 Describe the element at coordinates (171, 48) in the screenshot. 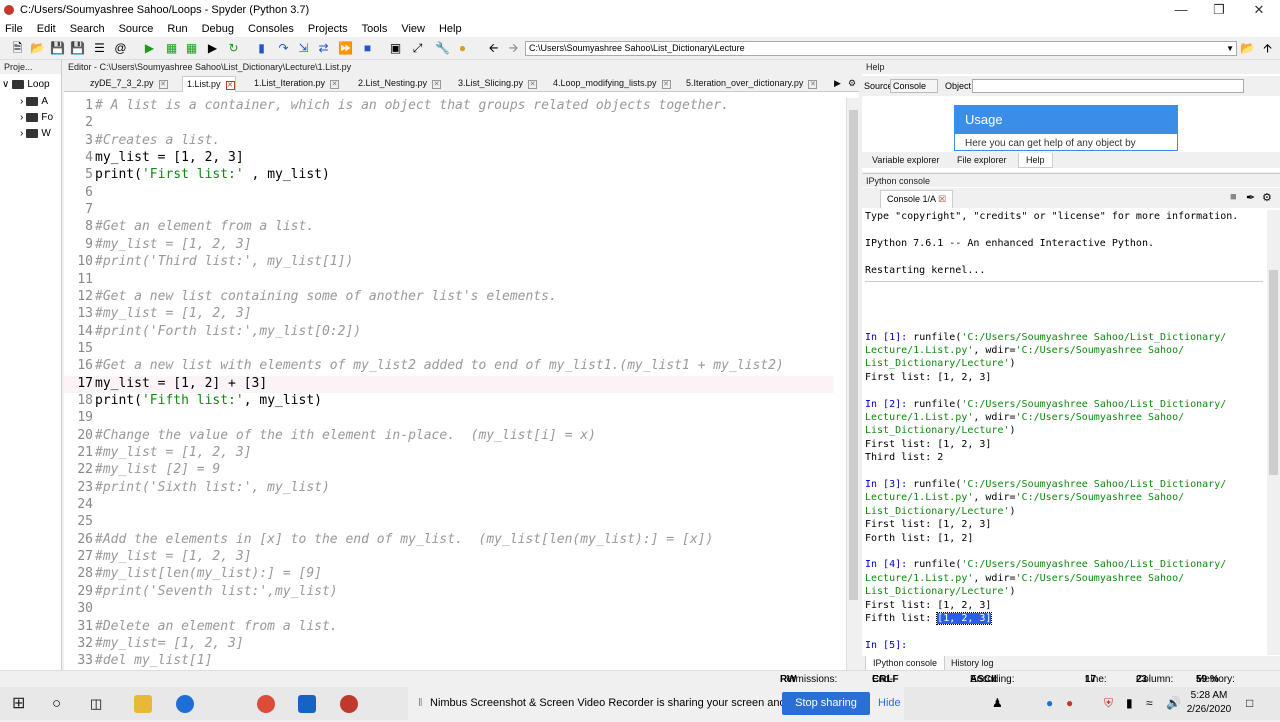

I see `run-cell-icon: ▦` at that location.